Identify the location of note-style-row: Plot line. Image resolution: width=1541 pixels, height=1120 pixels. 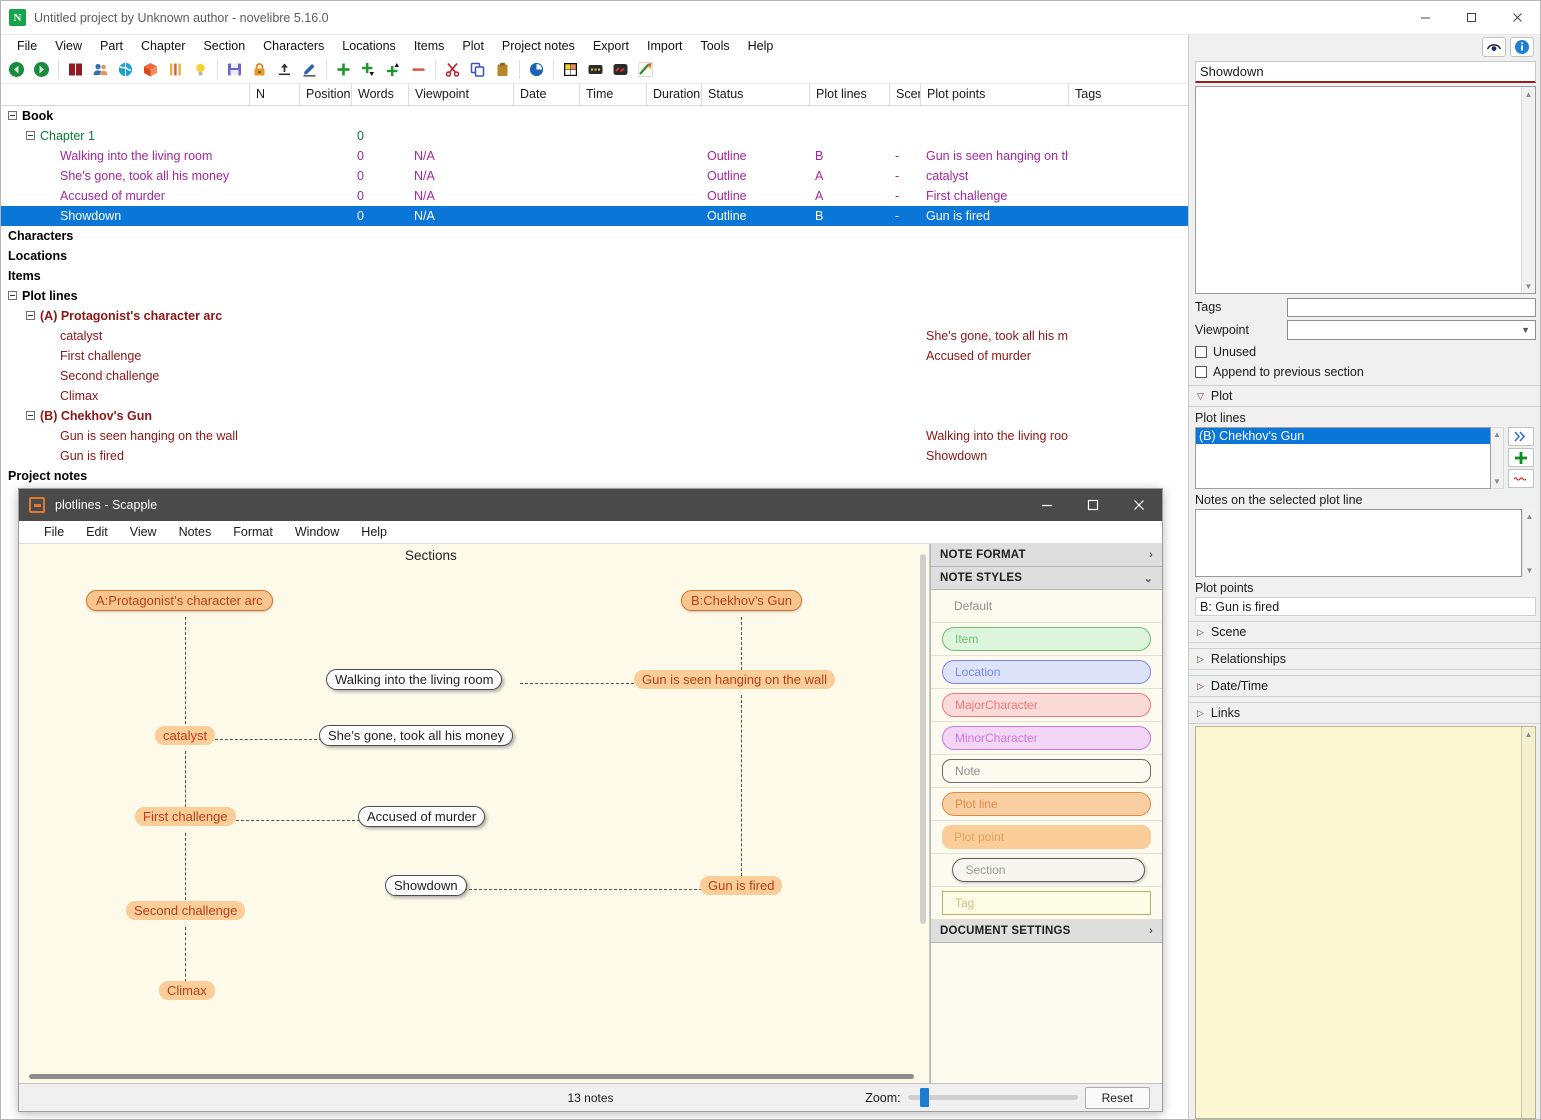
(1046, 804).